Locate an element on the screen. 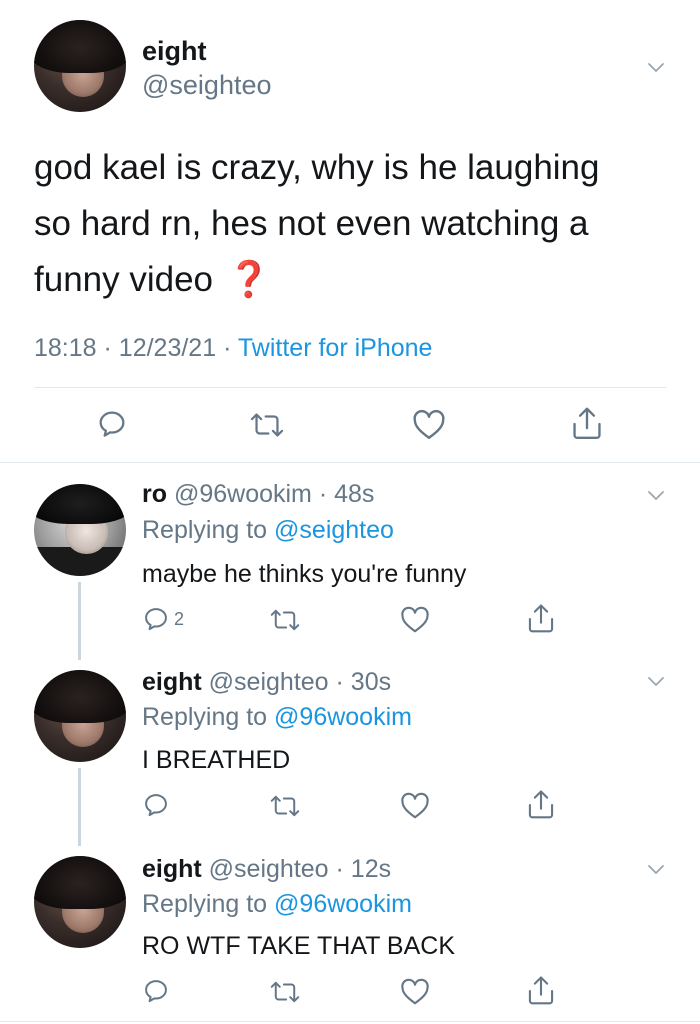 The image size is (700, 1024). tweet-meta: 18:18 · 12/23/21 · Twitter for iPhone is located at coordinates (233, 348).